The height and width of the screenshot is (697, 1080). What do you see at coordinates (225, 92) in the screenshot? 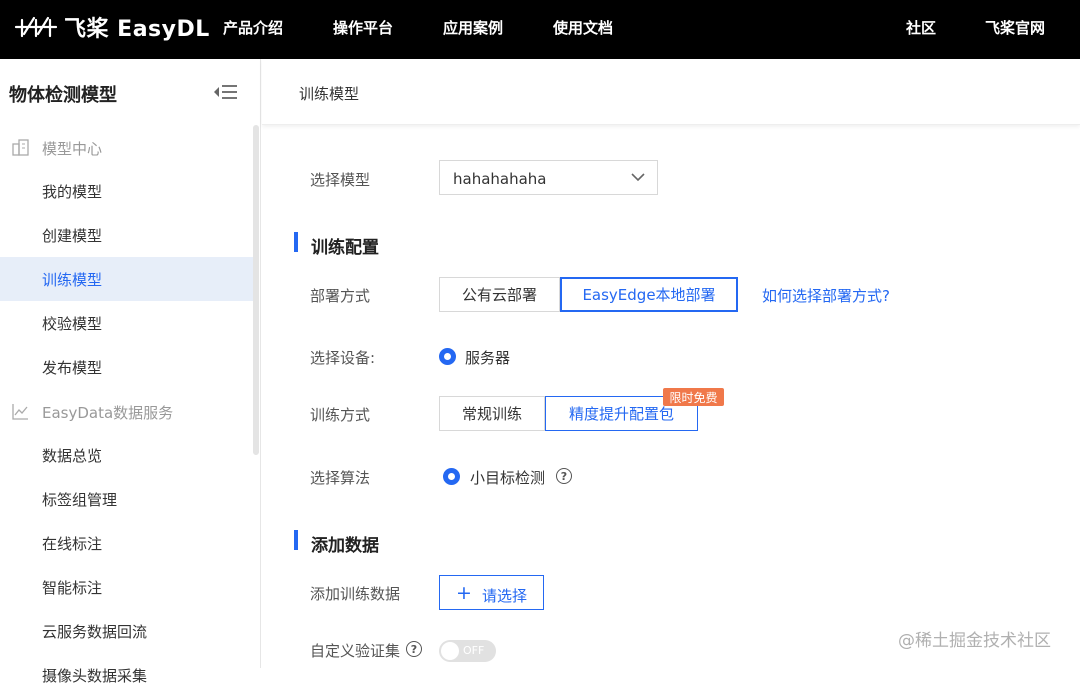
I see `collapse-menu-icon` at bounding box center [225, 92].